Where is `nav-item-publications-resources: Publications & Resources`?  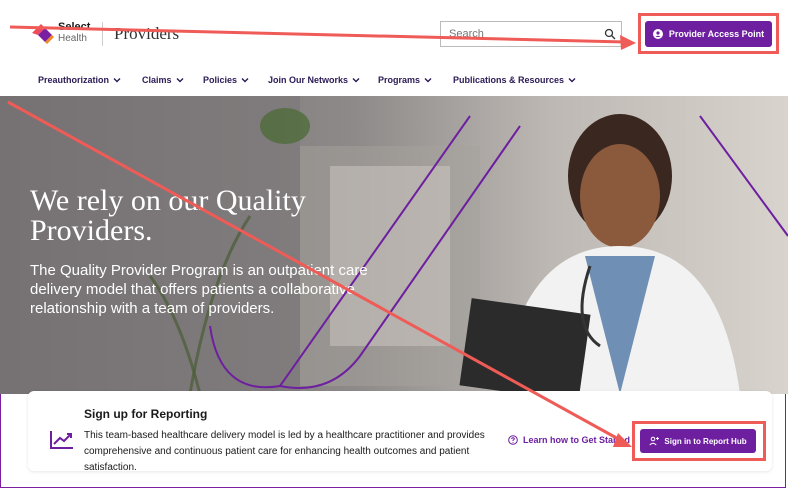 nav-item-publications-resources: Publications & Resources is located at coordinates (514, 80).